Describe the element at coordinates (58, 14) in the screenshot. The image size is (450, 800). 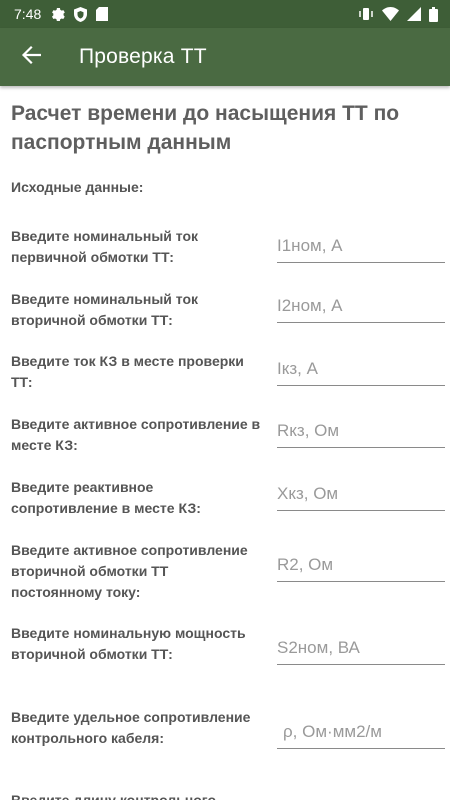
I see `gear-icon` at that location.